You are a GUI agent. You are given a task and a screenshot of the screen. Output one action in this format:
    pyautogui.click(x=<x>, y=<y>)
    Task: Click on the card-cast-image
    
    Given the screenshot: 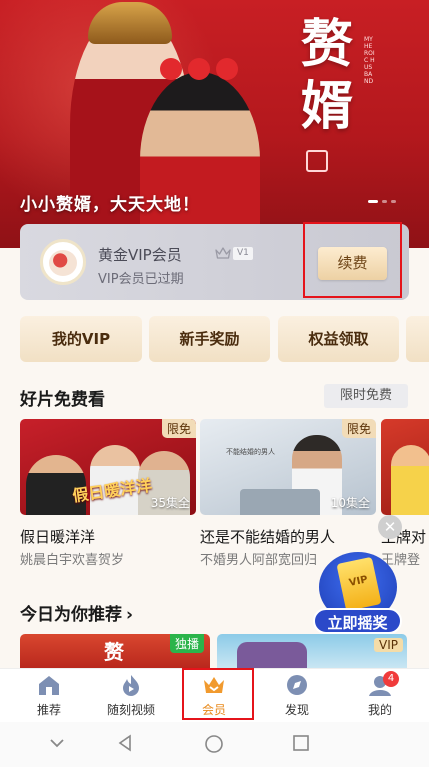 What is the action you would take?
    pyautogui.click(x=410, y=480)
    